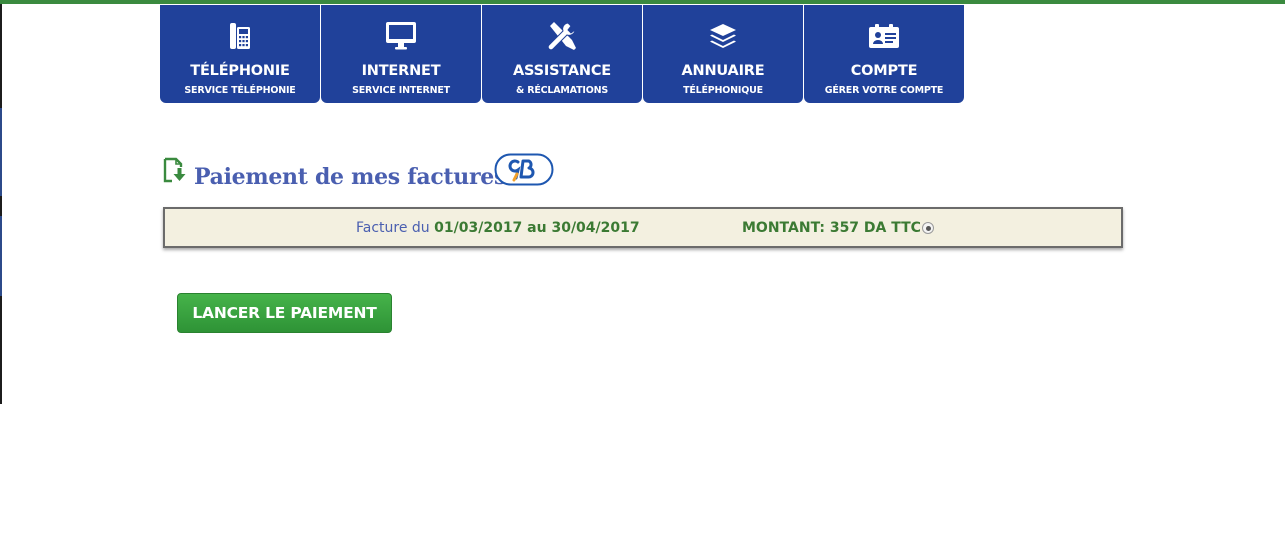 This screenshot has width=1285, height=535. I want to click on top-accent-bar, so click(642, 2).